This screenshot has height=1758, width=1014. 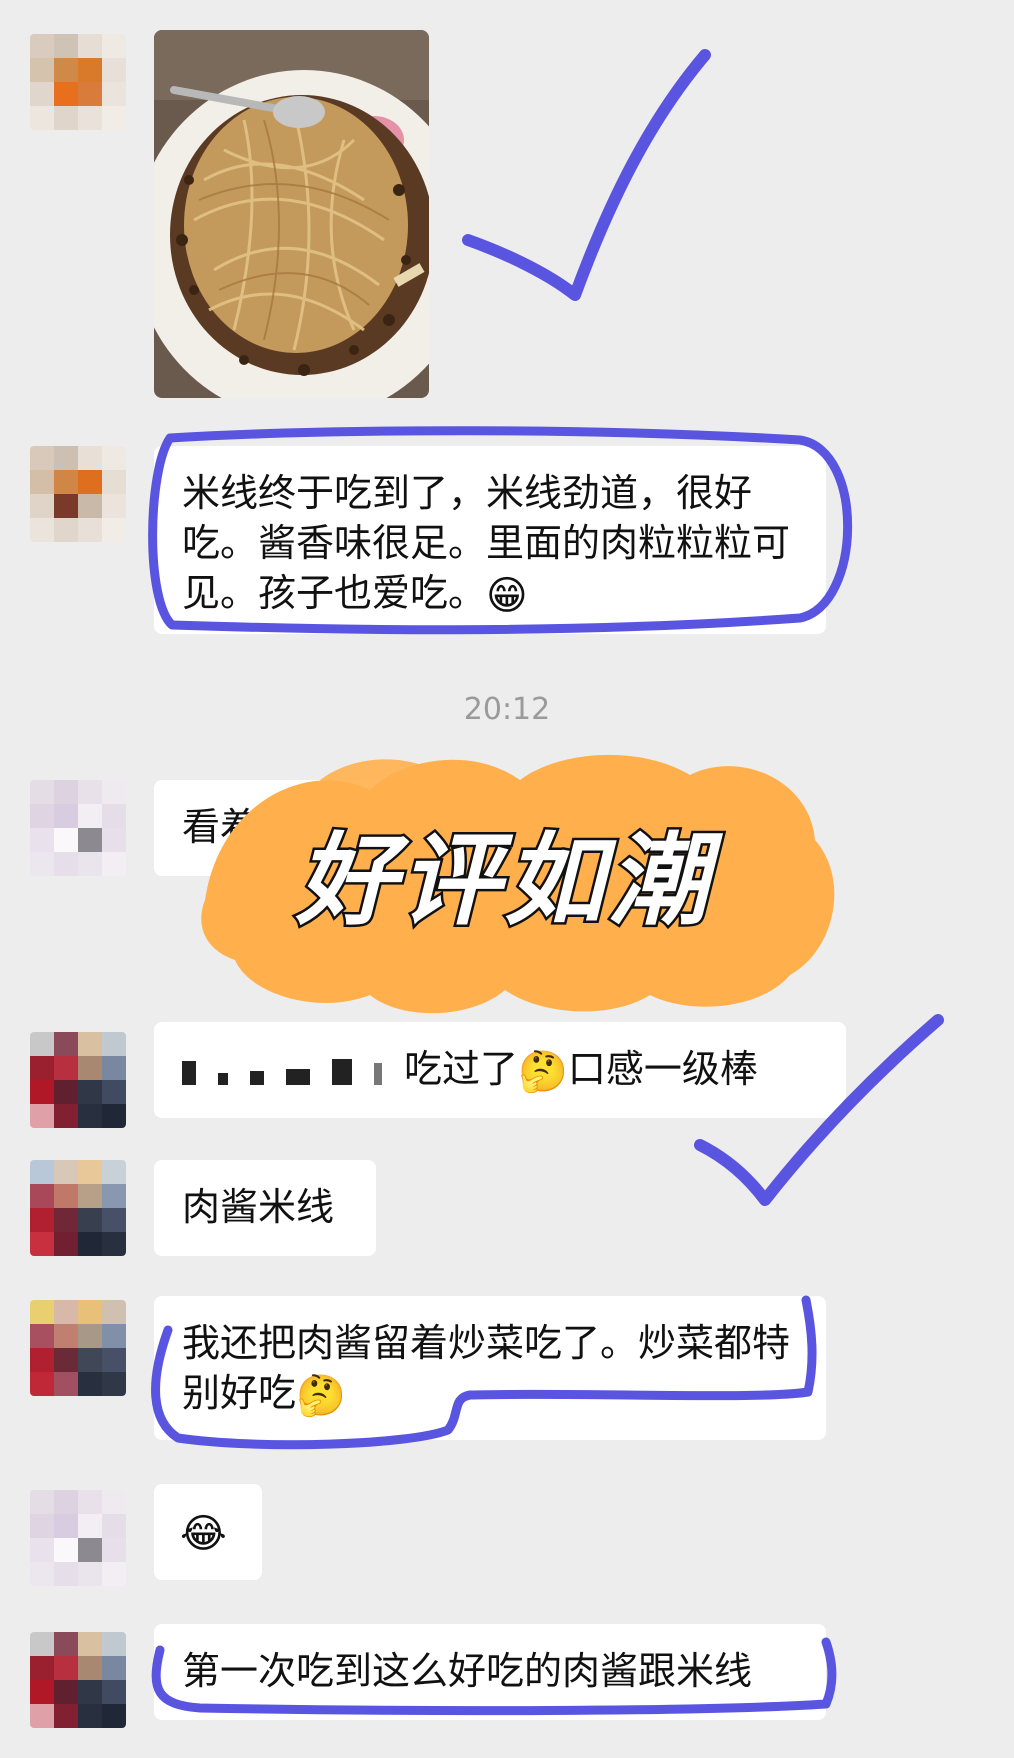 I want to click on message-bubble: 我还把肉酱留着炒菜吃了。炒菜都特别好吃🤔, so click(x=490, y=1368).